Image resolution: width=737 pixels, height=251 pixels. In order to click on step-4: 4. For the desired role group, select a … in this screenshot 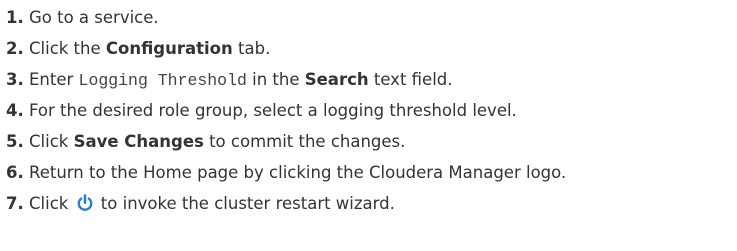, I will do `click(371, 110)`.